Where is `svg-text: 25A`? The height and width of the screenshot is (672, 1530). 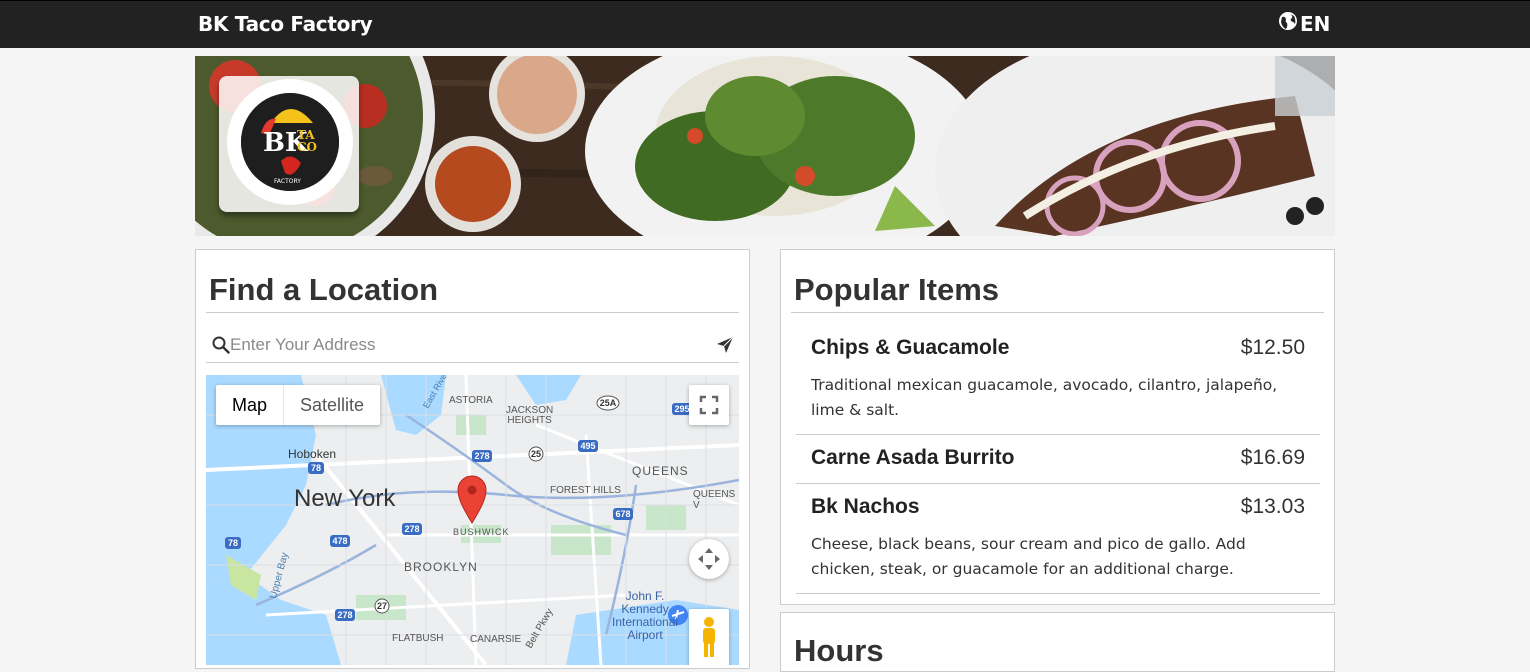
svg-text: 25A is located at coordinates (608, 403).